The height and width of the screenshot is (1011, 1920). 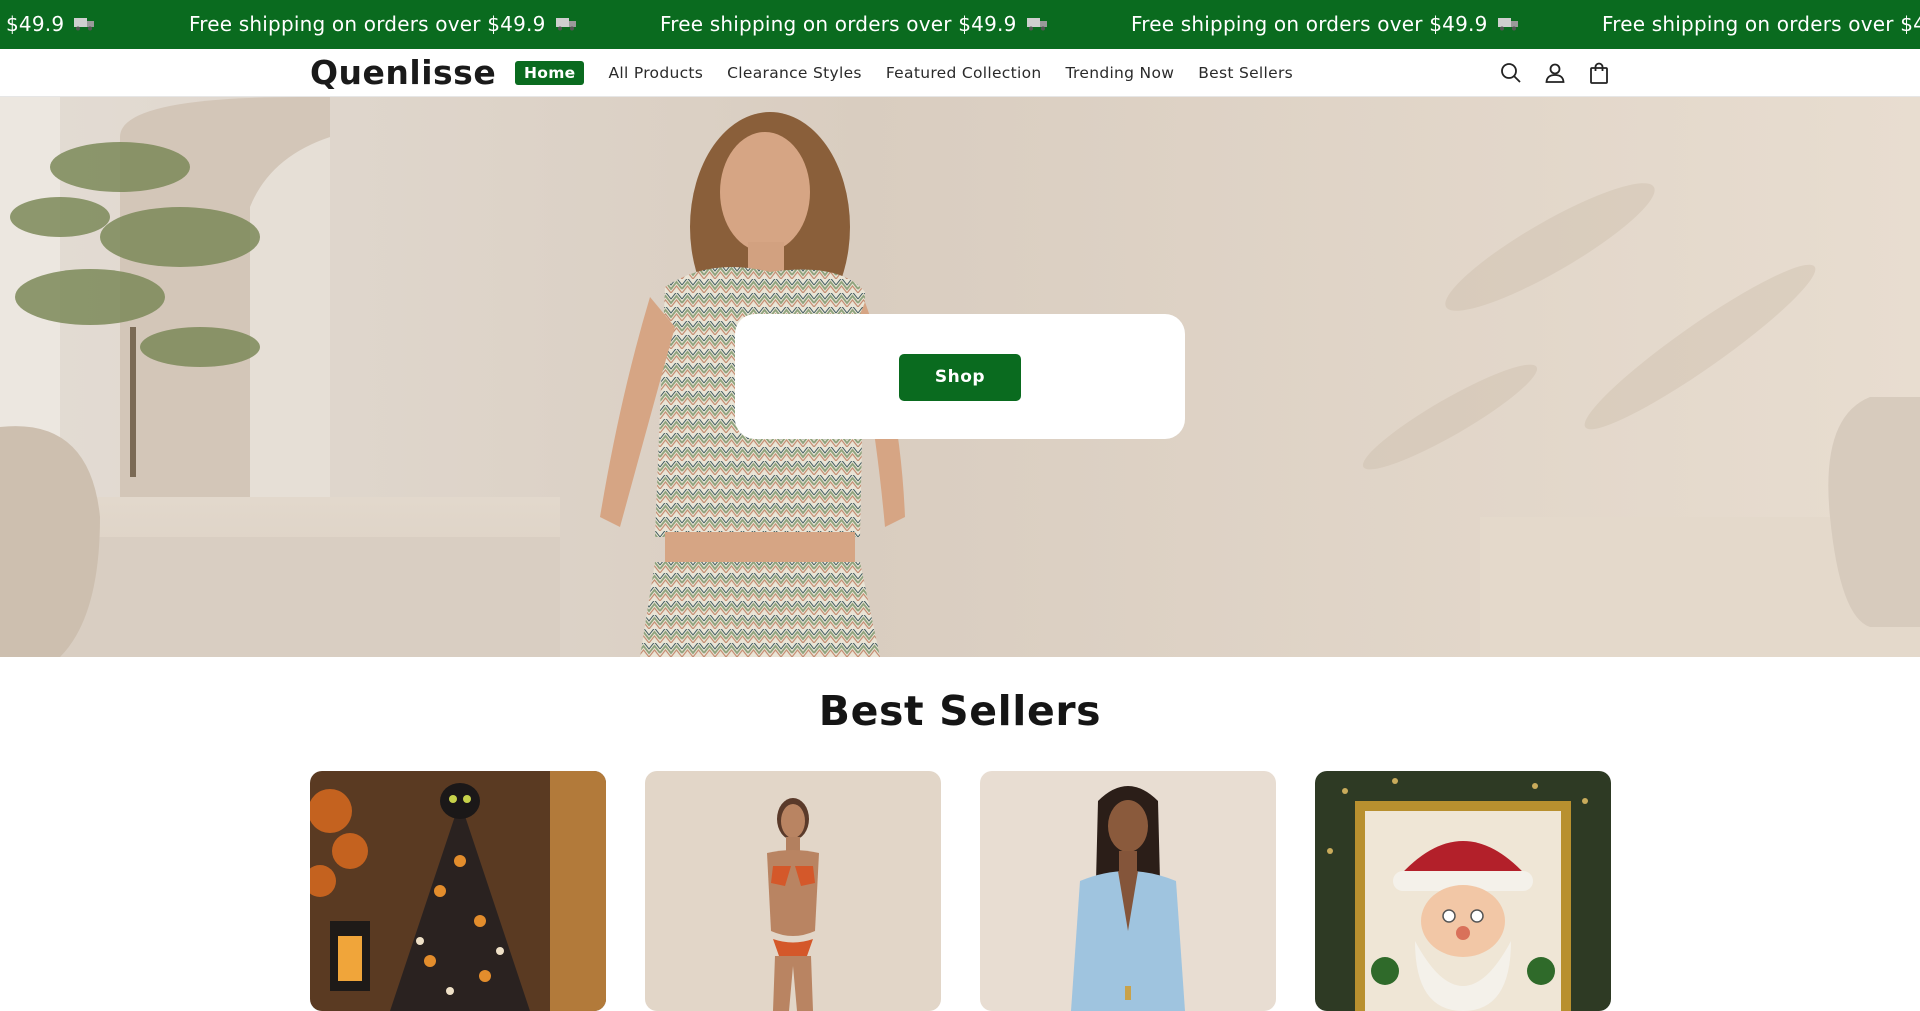 I want to click on orange-bikini-image, so click(x=793, y=891).